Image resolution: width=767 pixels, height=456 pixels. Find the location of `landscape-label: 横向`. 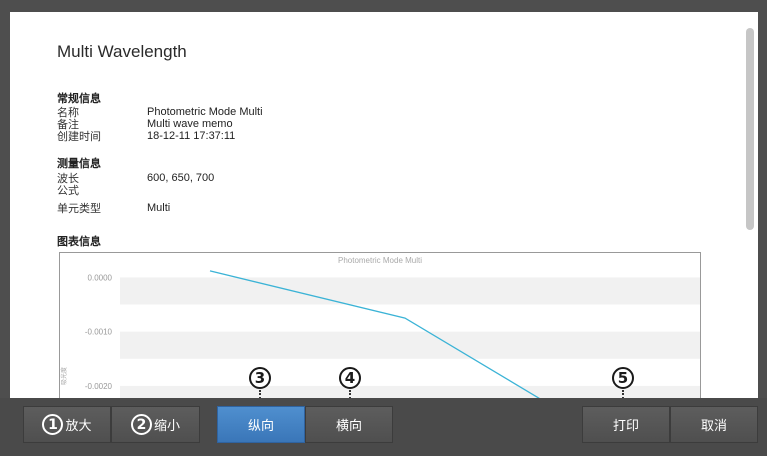

landscape-label: 横向 is located at coordinates (348, 426).